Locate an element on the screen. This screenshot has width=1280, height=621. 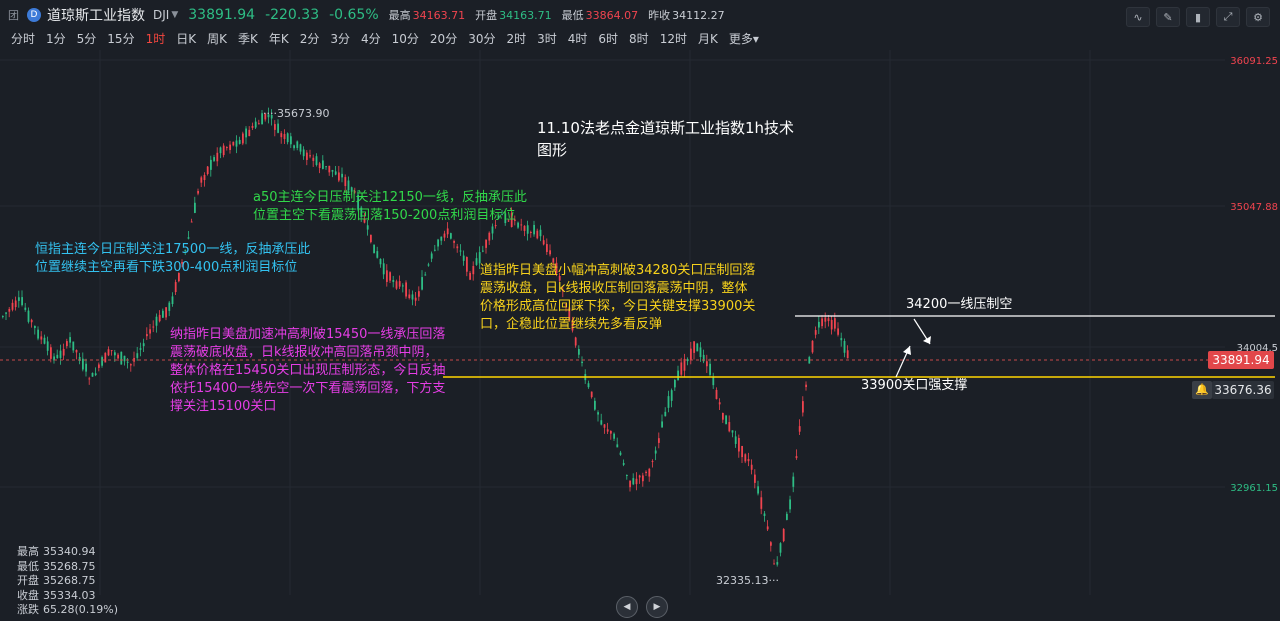
high-marker-dots: ···· is located at coordinates (270, 113).